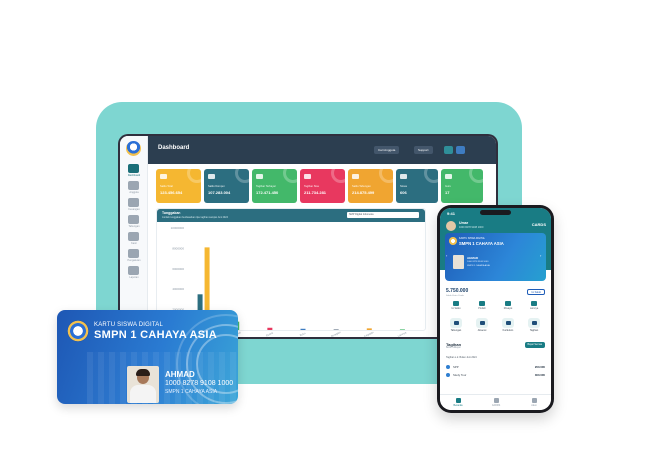 This screenshot has width=670, height=474. I want to click on nav-cards: CARDS, so click(496, 402).